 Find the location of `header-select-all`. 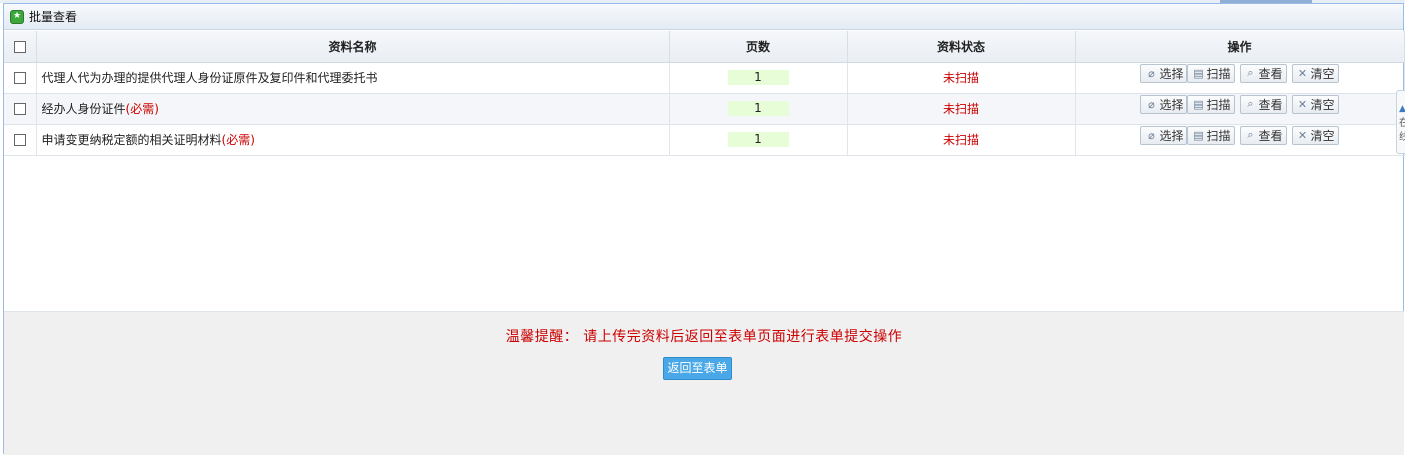

header-select-all is located at coordinates (20, 47).